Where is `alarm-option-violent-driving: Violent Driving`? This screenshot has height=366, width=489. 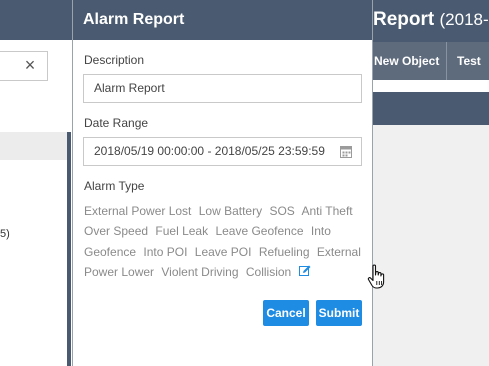
alarm-option-violent-driving: Violent Driving is located at coordinates (199, 272).